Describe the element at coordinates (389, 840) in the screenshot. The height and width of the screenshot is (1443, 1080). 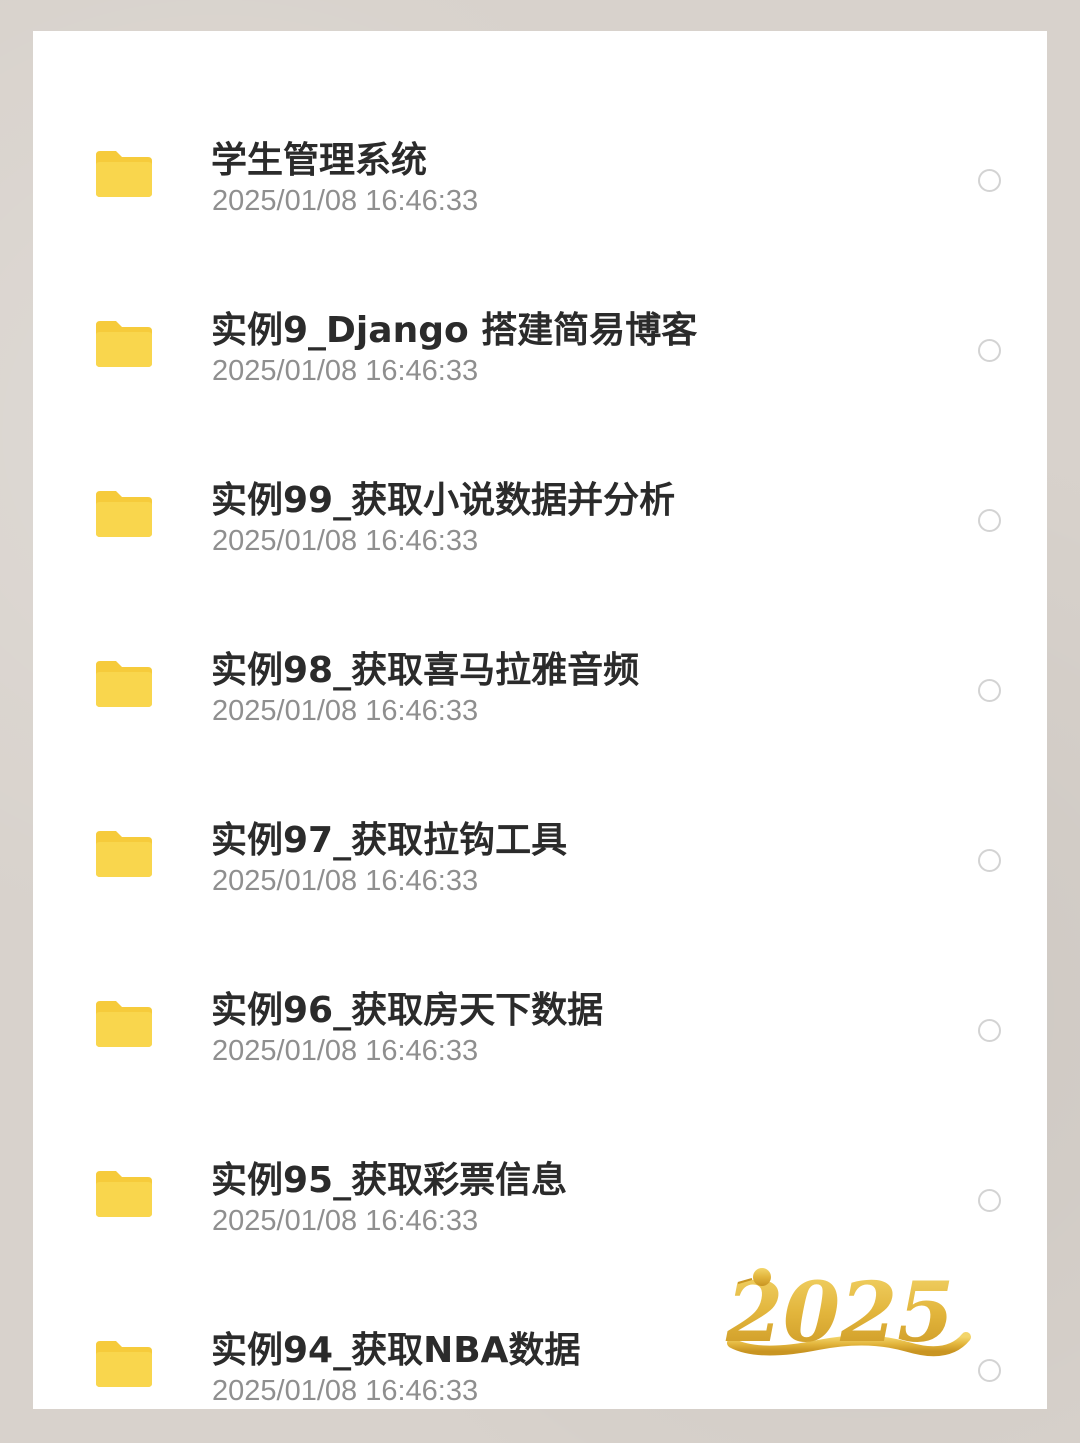
I see `file-name: 实例97_获取拉钩工具` at that location.